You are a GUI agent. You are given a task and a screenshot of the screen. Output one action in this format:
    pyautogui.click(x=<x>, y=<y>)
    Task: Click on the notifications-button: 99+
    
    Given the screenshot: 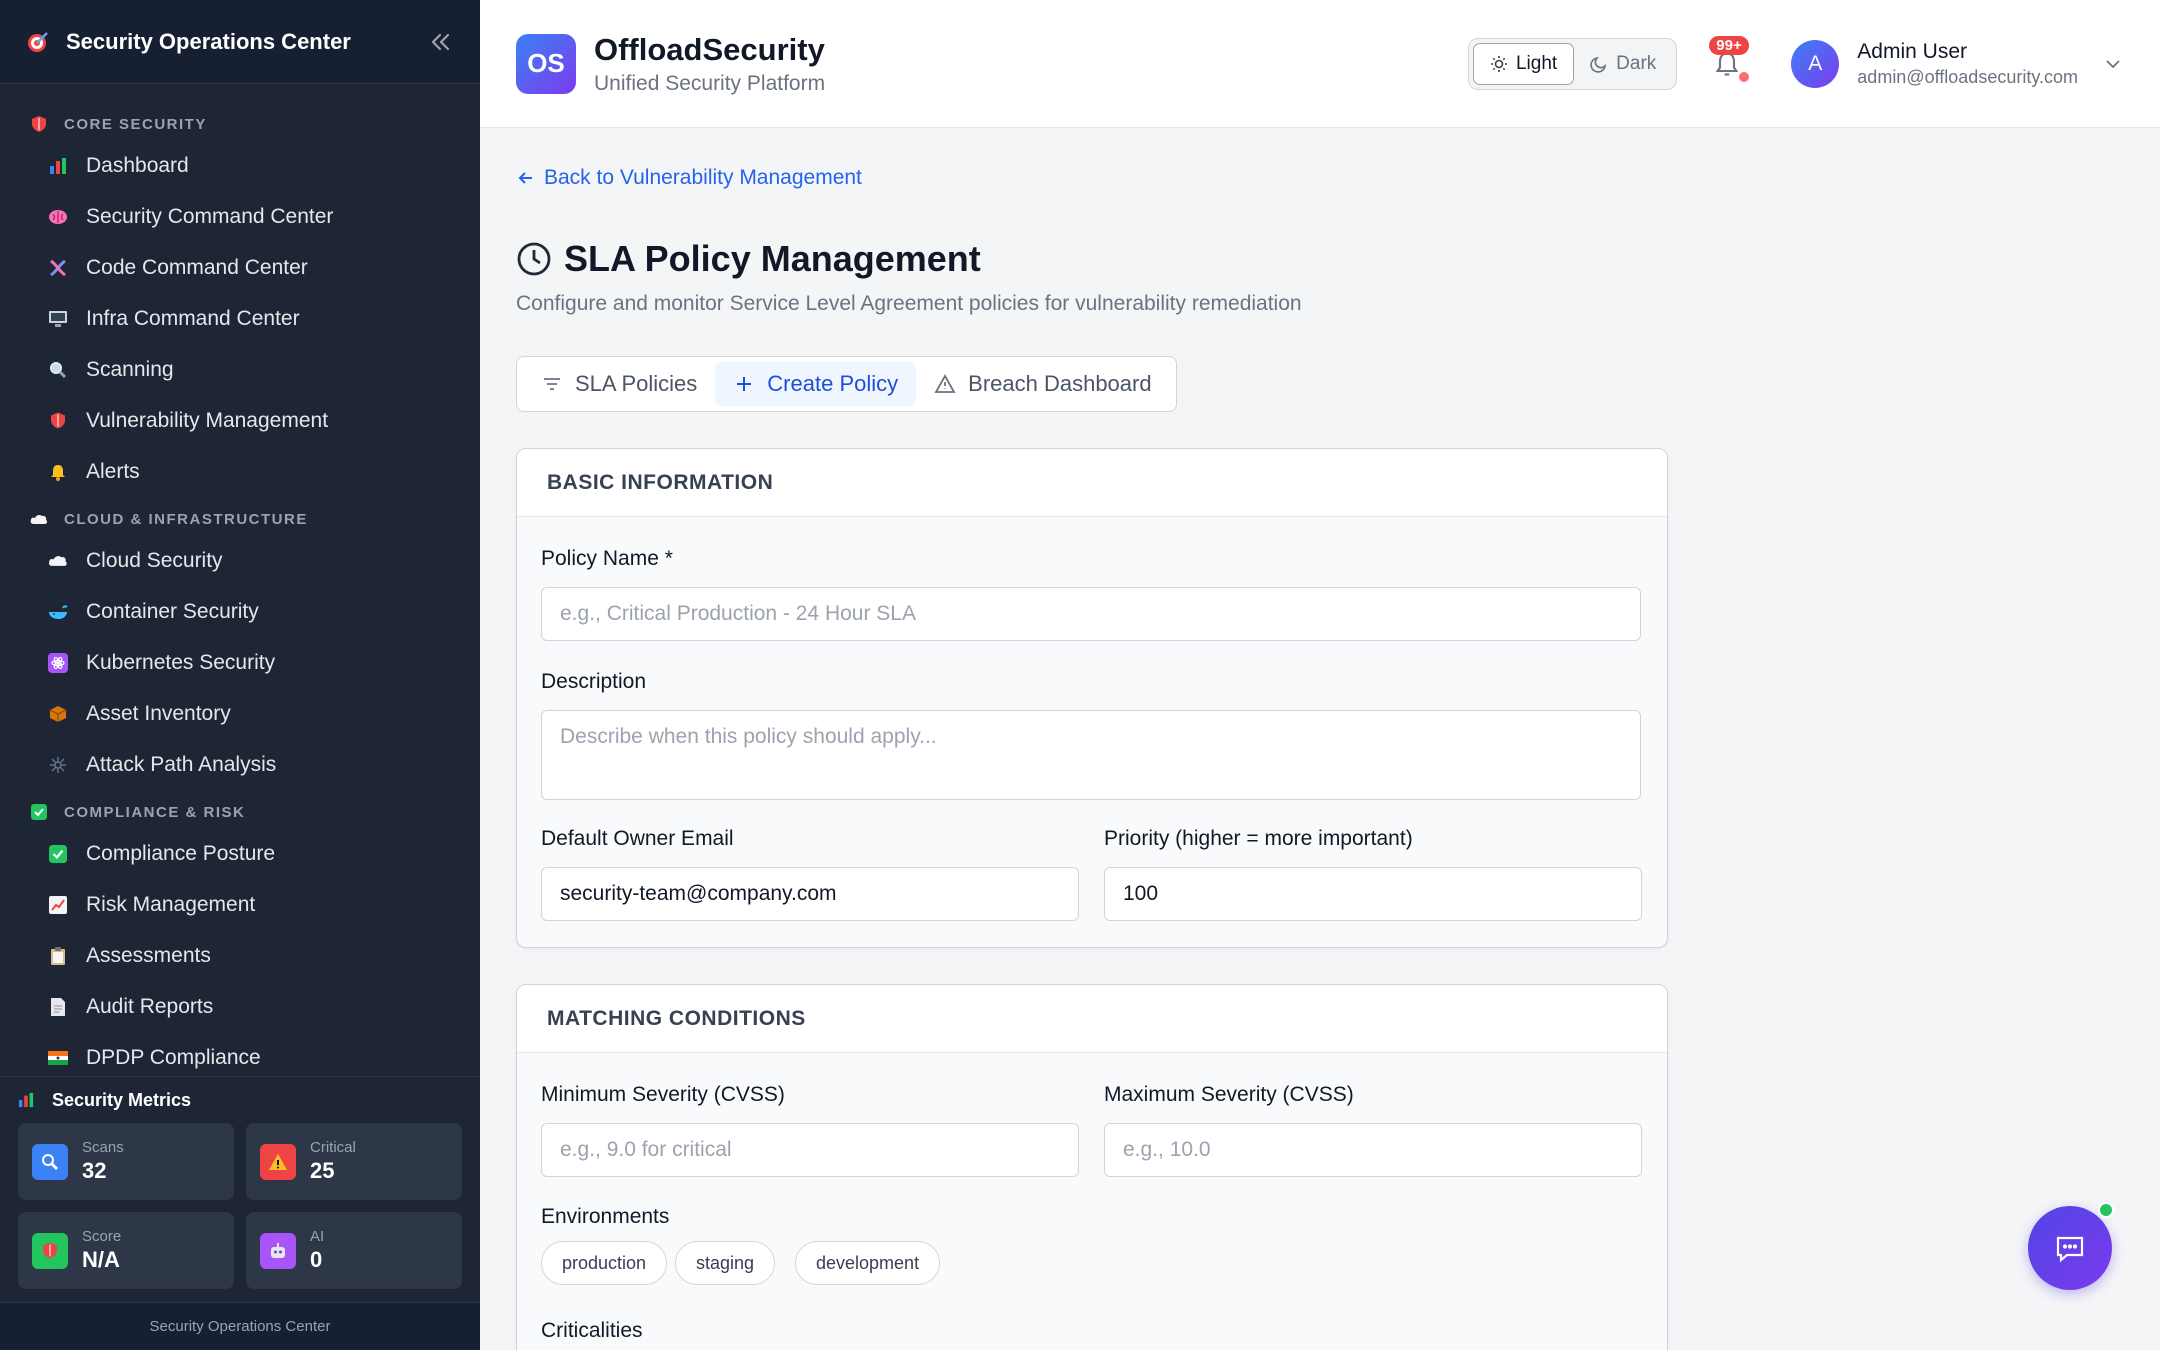 What is the action you would take?
    pyautogui.click(x=1728, y=59)
    